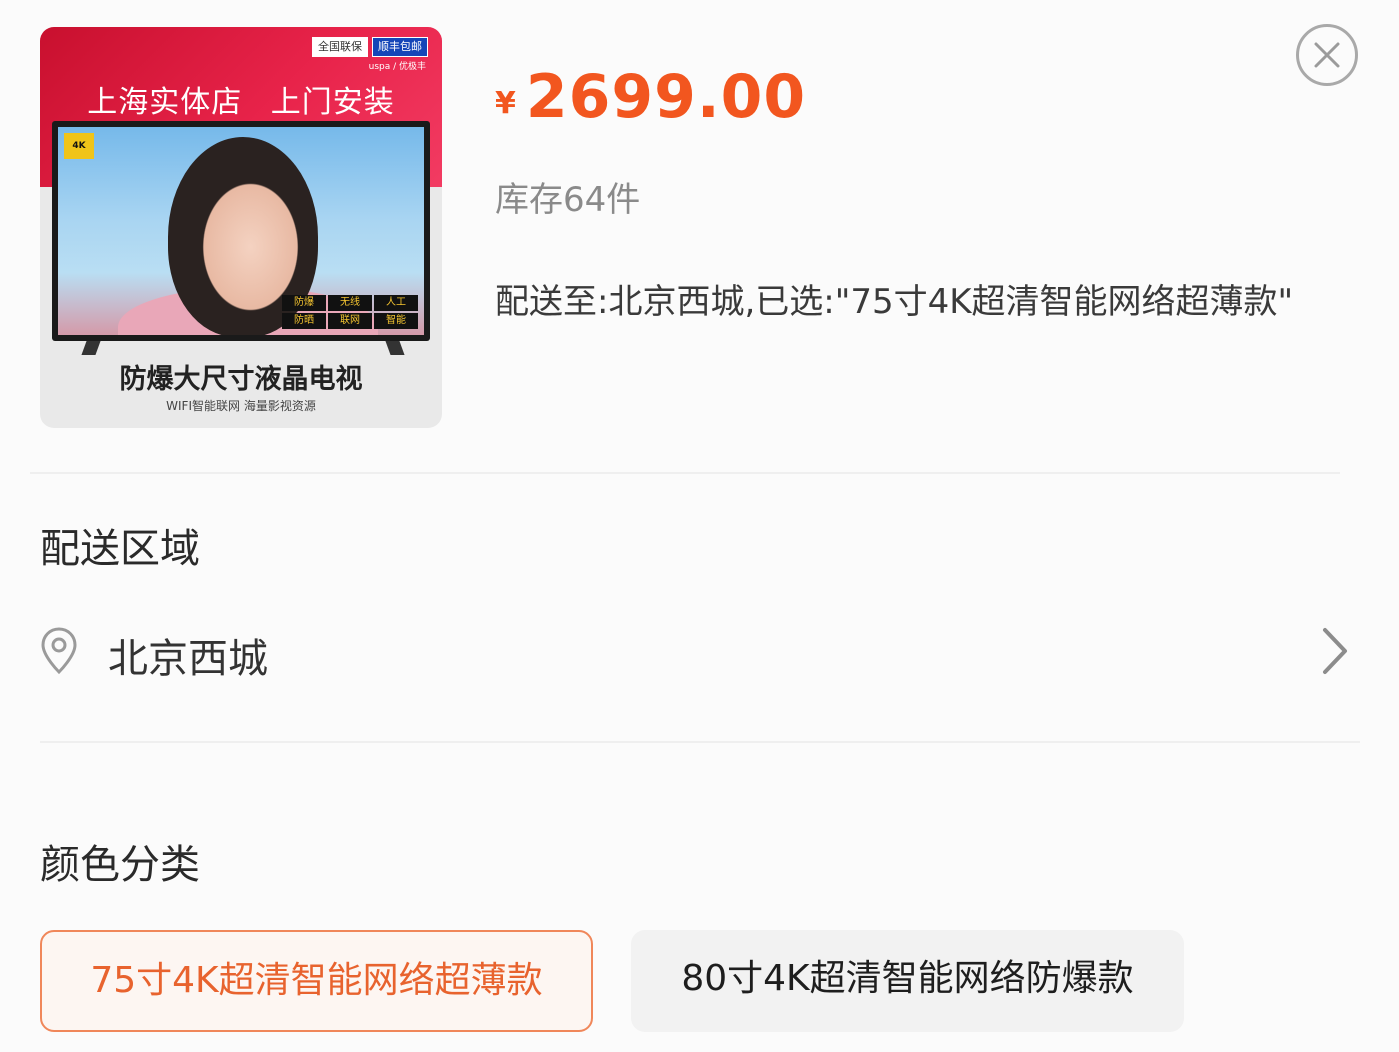  What do you see at coordinates (666, 97) in the screenshot?
I see `price-value: 2699.00` at bounding box center [666, 97].